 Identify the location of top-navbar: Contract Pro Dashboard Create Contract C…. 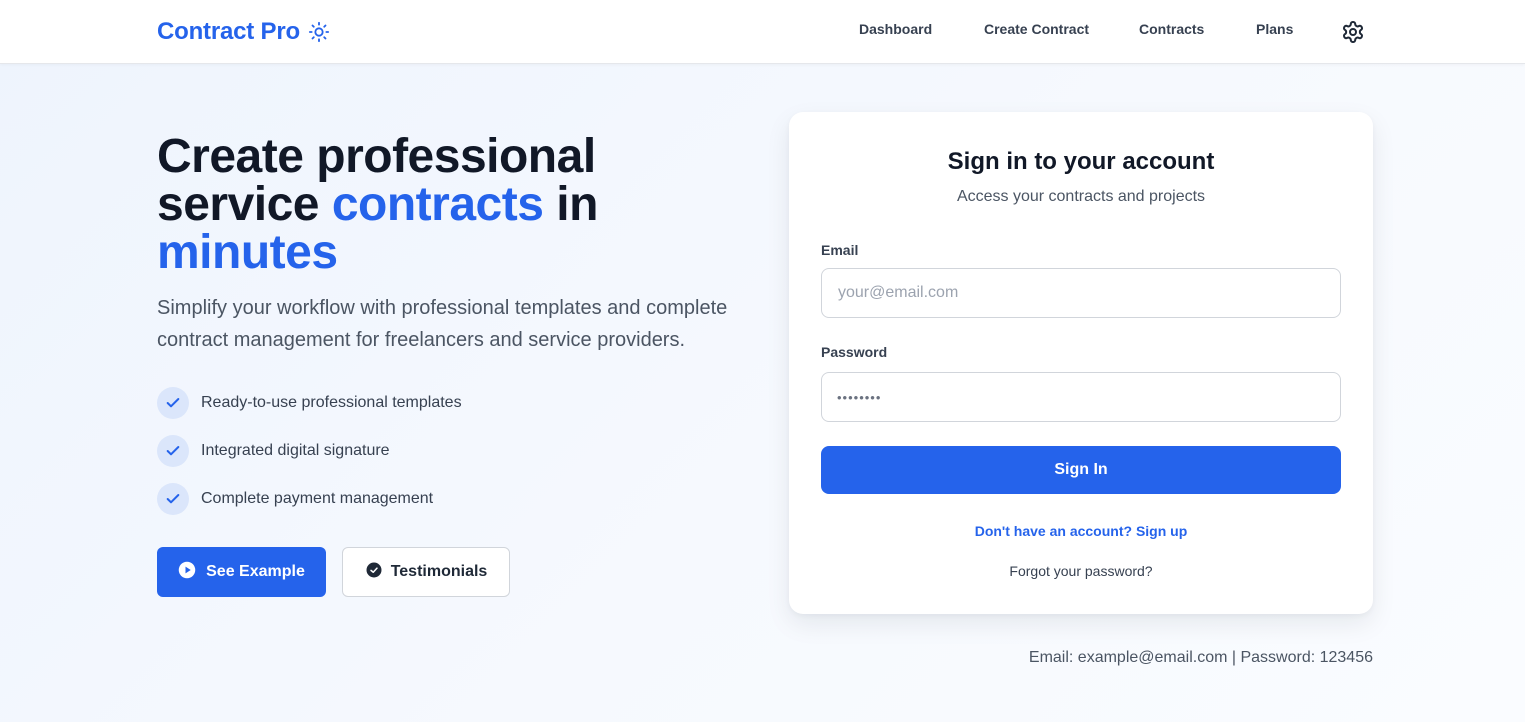
(762, 32).